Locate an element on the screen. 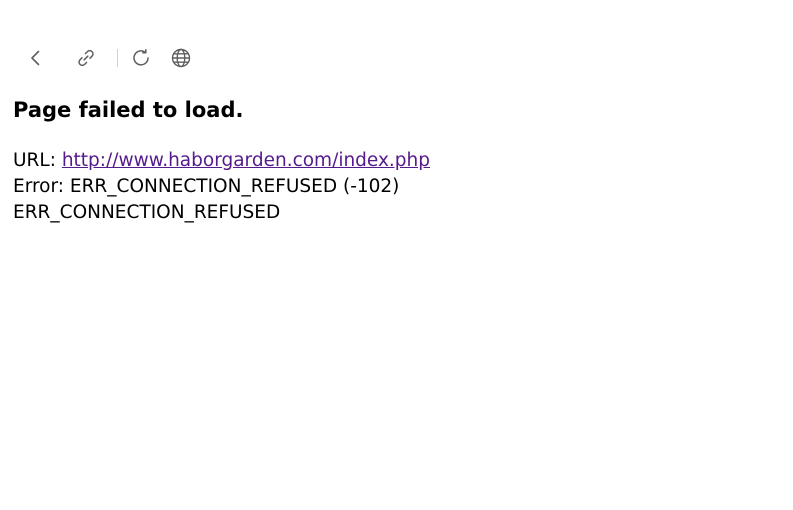 The height and width of the screenshot is (510, 793). copy-link-button is located at coordinates (86, 58).